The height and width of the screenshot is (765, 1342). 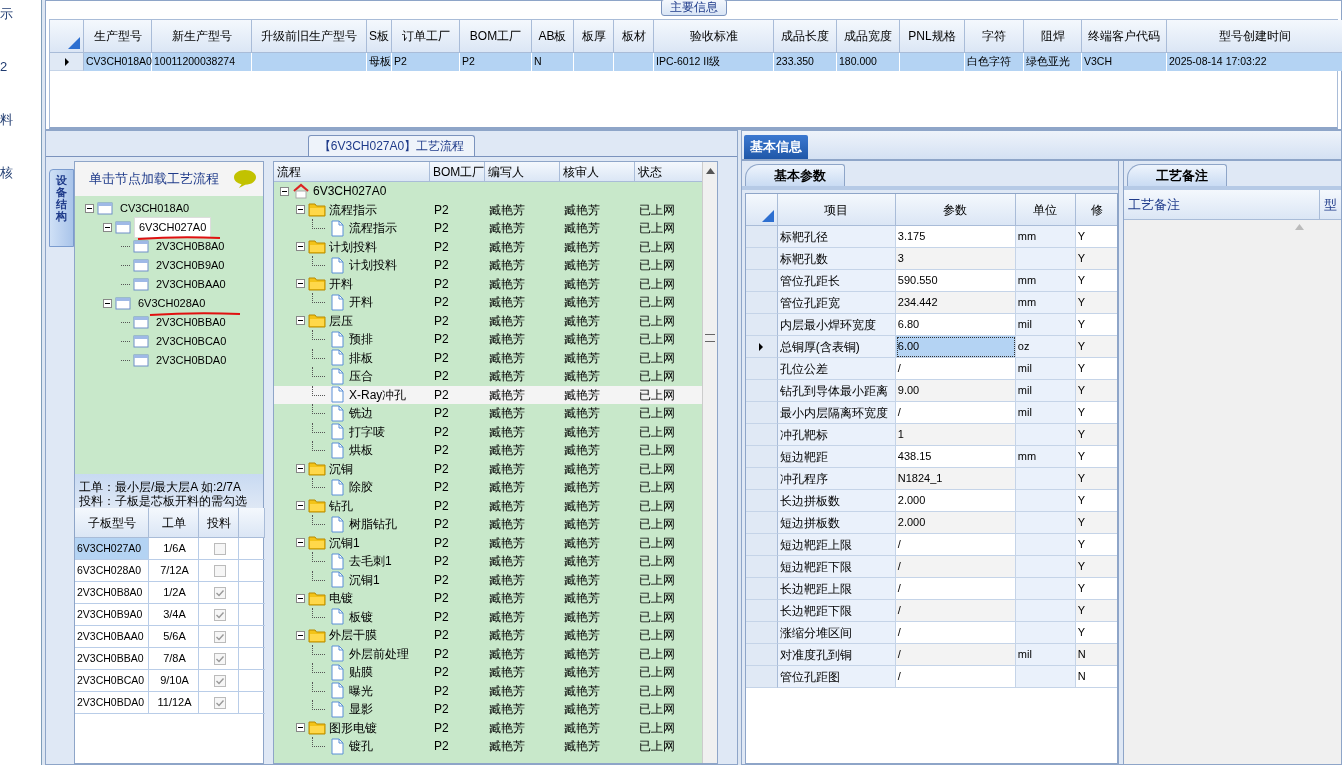 I want to click on table-cell: 6V3CH028A0, so click(x=112, y=571).